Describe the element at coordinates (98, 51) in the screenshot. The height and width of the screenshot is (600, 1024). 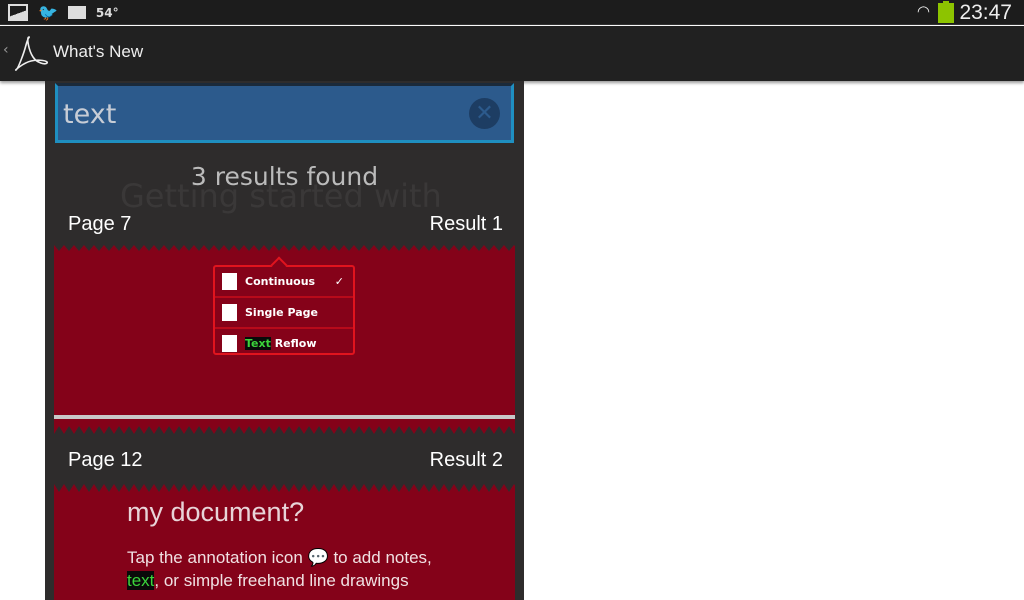
I see `page-title: What's New` at that location.